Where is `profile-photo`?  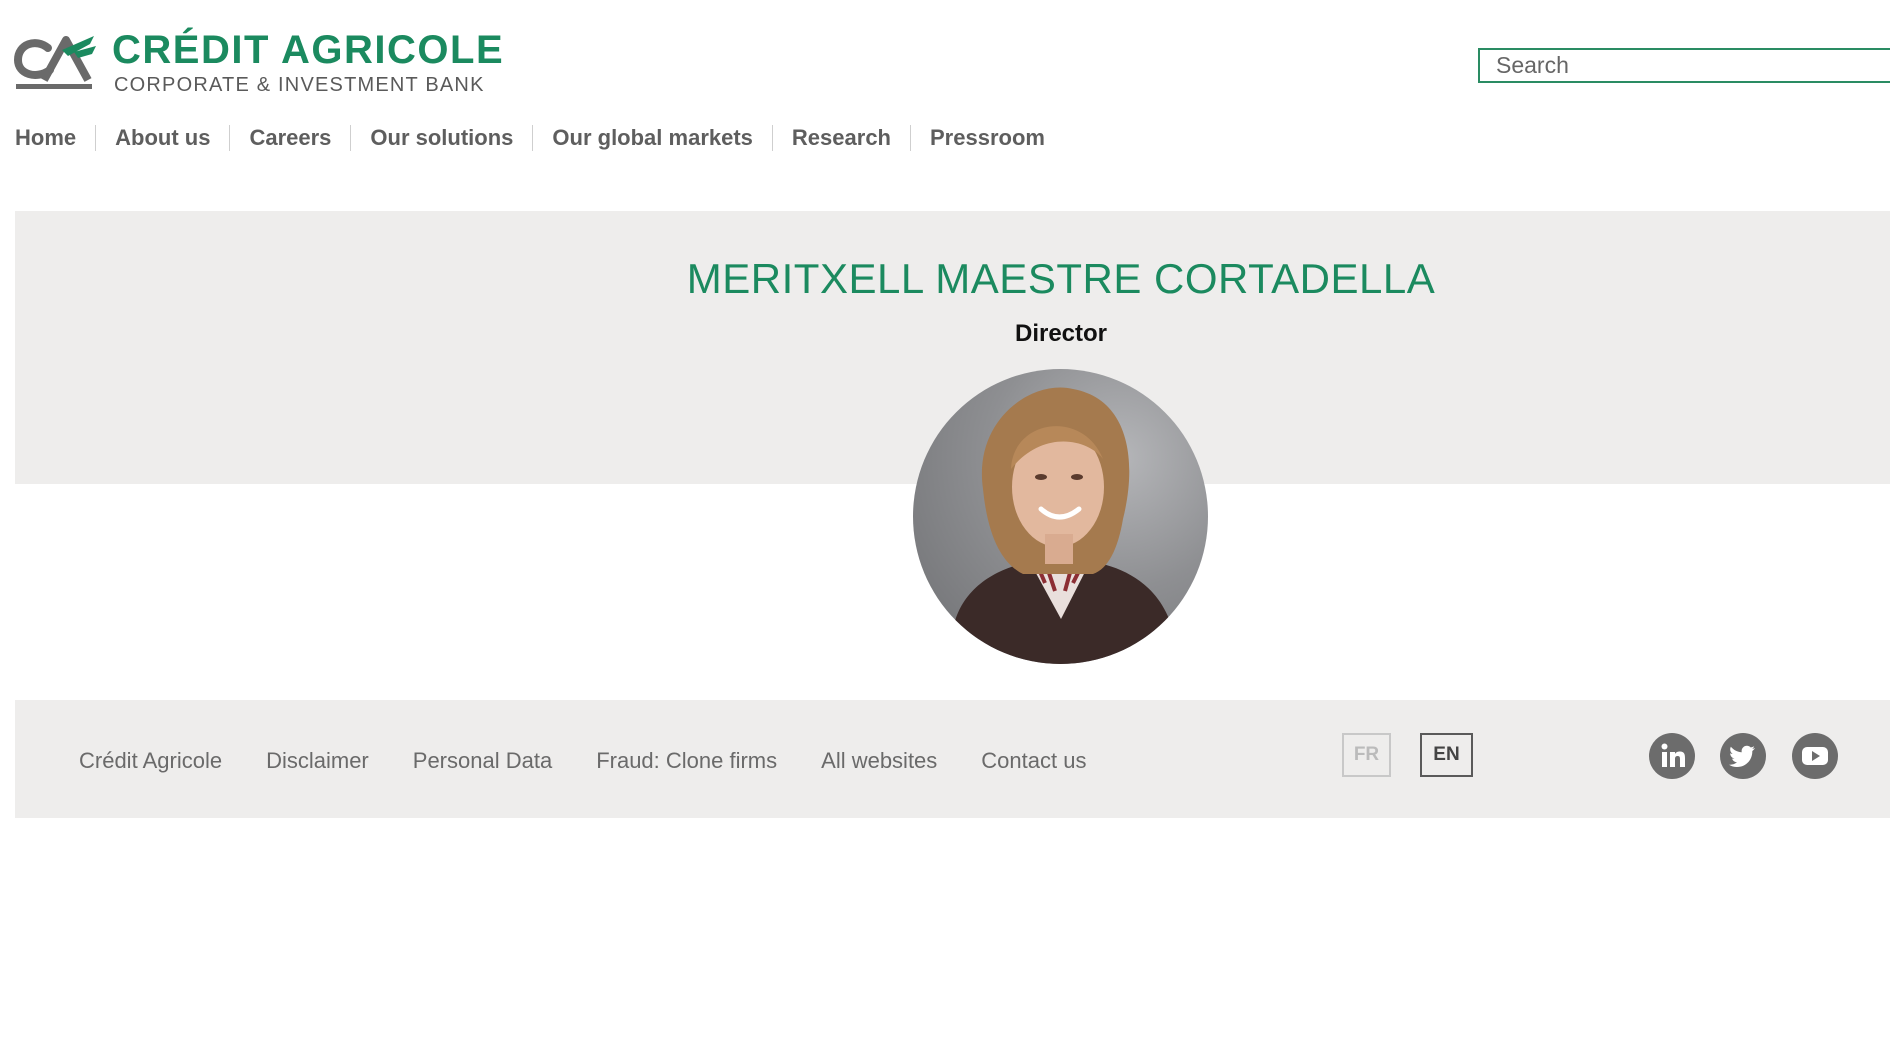 profile-photo is located at coordinates (1060, 516).